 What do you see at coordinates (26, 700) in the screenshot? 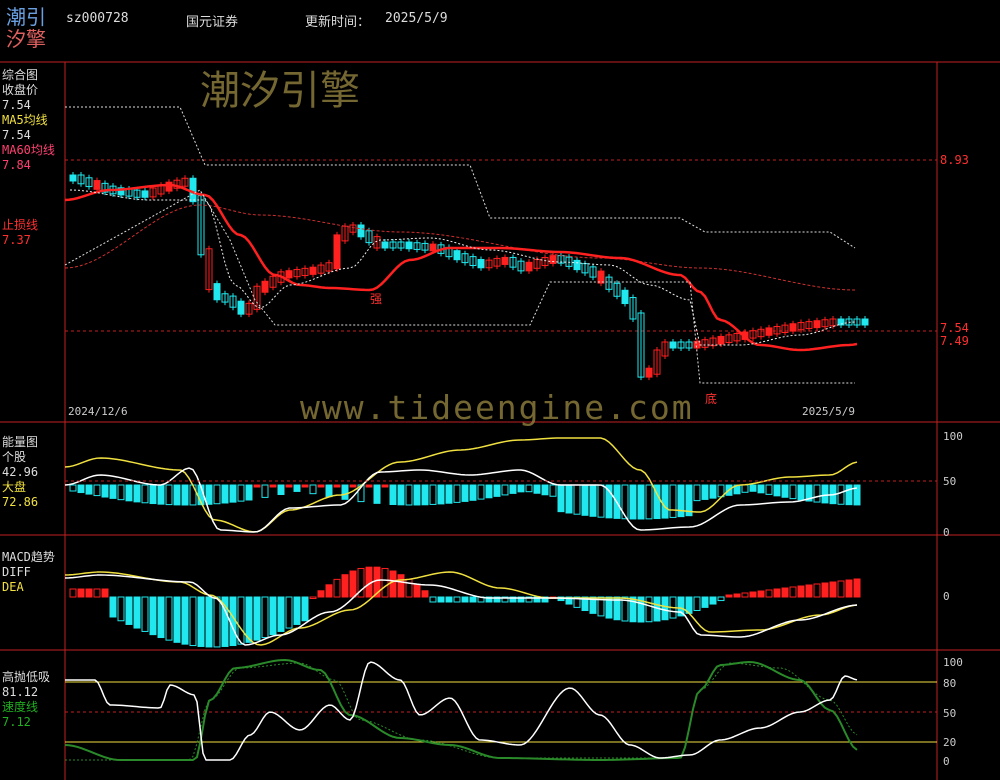
I see `panel4-labels: 高抛低吸 81.12 速度线 7.12` at bounding box center [26, 700].